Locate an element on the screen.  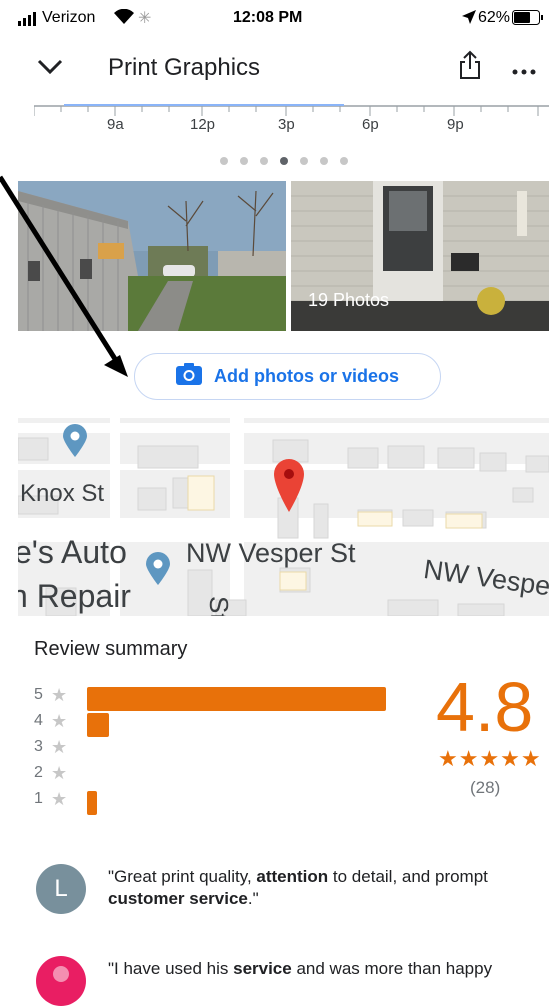
loading-icon: ✳ is located at coordinates (145, 18).